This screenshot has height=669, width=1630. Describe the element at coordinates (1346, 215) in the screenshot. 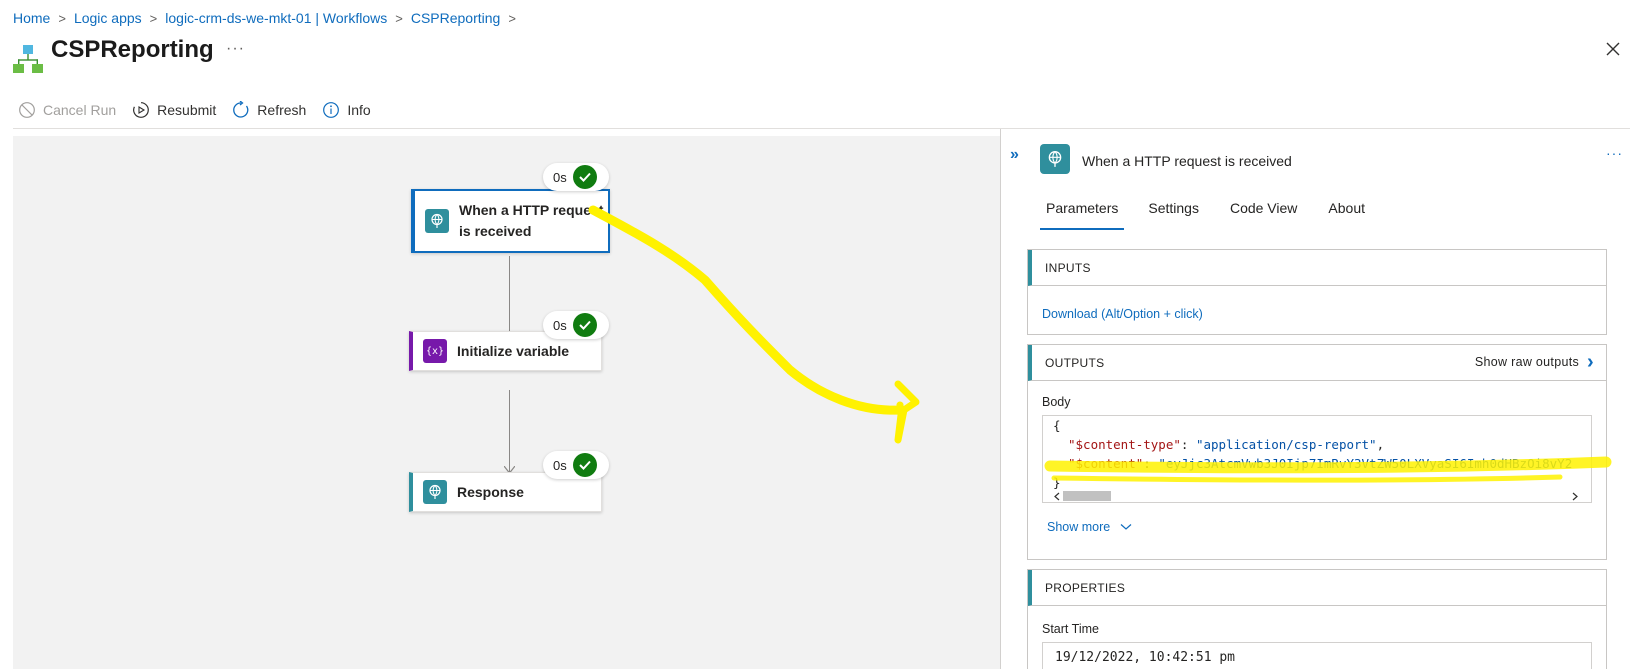

I see `tab-about: About` at that location.